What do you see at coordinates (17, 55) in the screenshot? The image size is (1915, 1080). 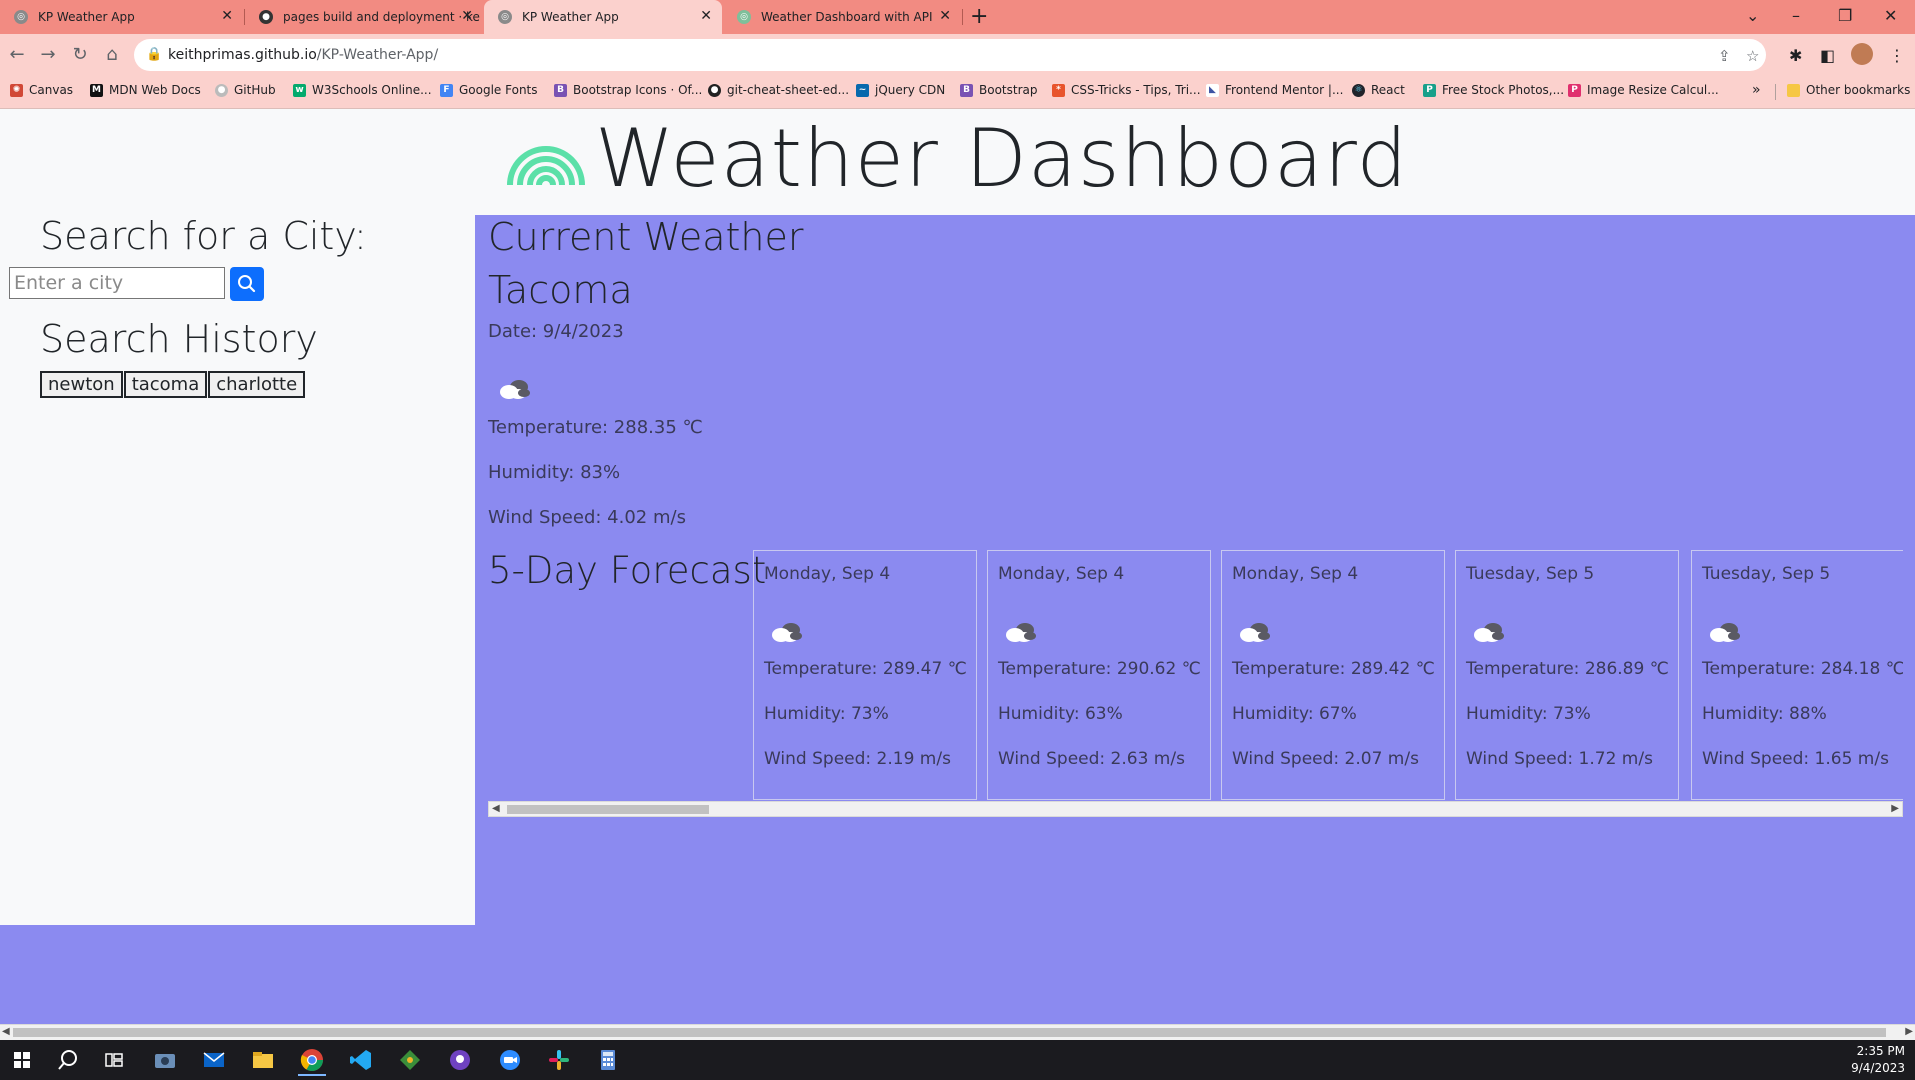 I see `back-icon: ←` at bounding box center [17, 55].